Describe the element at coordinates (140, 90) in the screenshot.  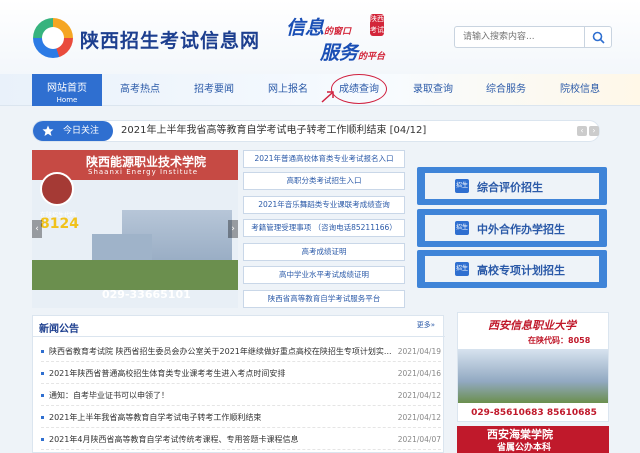
I see `nav-item-hot: 高考热点` at that location.